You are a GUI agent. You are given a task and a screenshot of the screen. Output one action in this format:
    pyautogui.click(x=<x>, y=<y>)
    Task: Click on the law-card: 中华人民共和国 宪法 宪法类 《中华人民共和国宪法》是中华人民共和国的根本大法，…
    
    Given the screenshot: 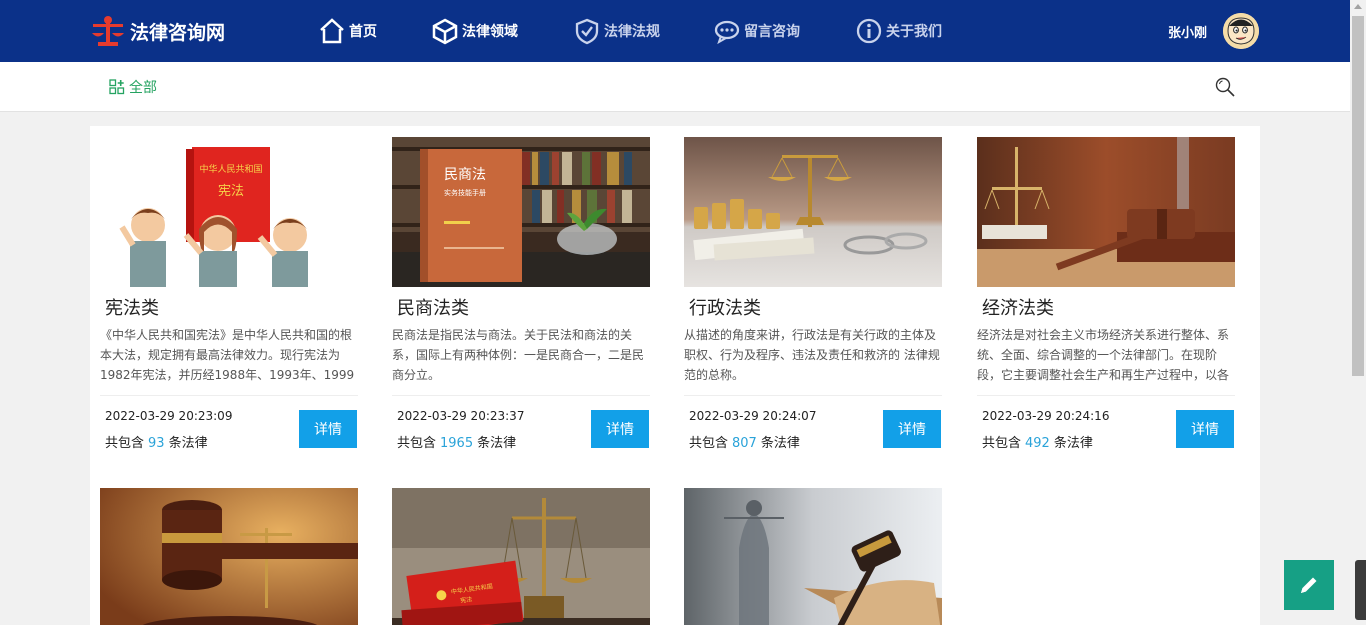 What is the action you would take?
    pyautogui.click(x=229, y=294)
    